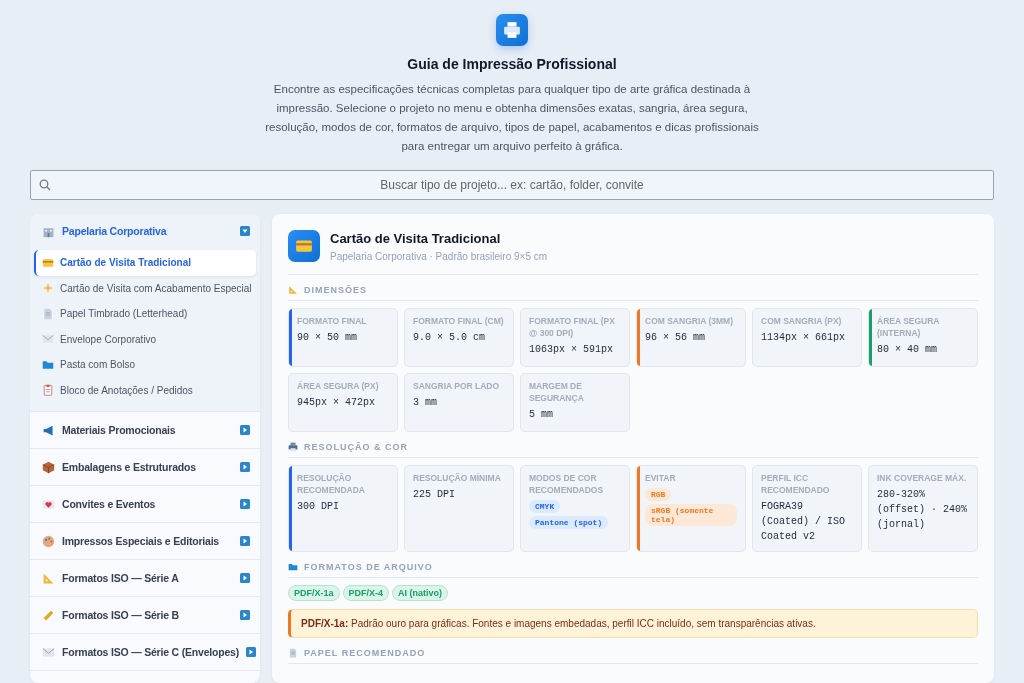  What do you see at coordinates (420, 593) in the screenshot?
I see `file-format-tag: AI (nativo)` at bounding box center [420, 593].